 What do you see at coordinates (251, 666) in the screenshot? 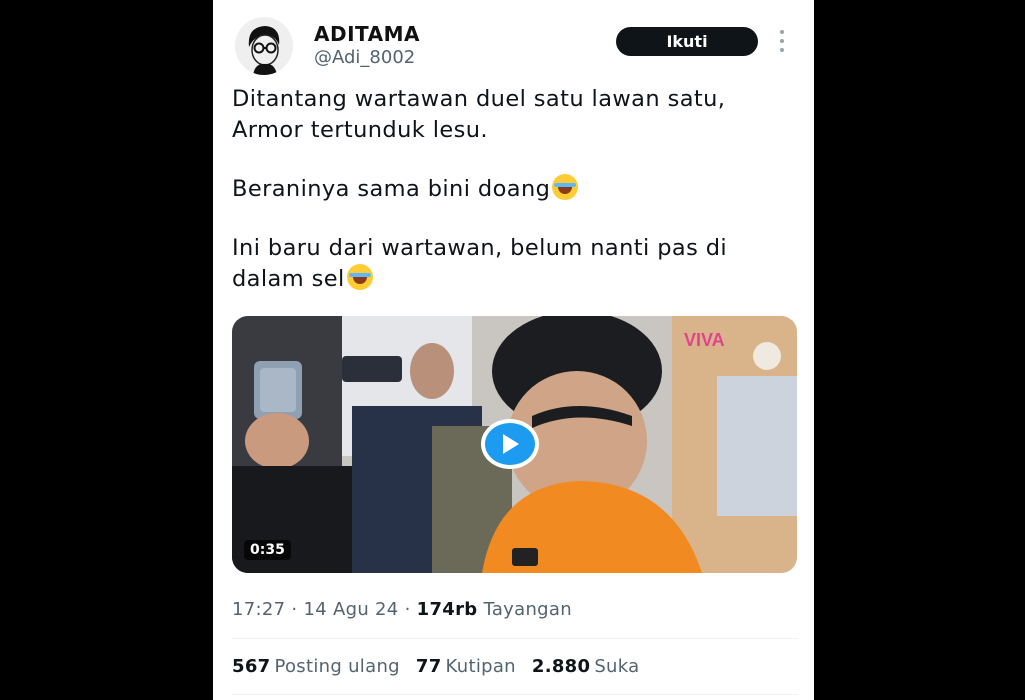
I see `reposts-count: 567` at bounding box center [251, 666].